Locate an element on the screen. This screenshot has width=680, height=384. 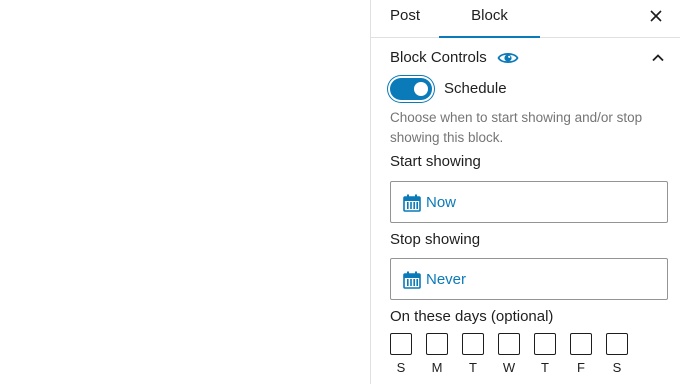
start-showing-label: Start showing is located at coordinates (435, 161).